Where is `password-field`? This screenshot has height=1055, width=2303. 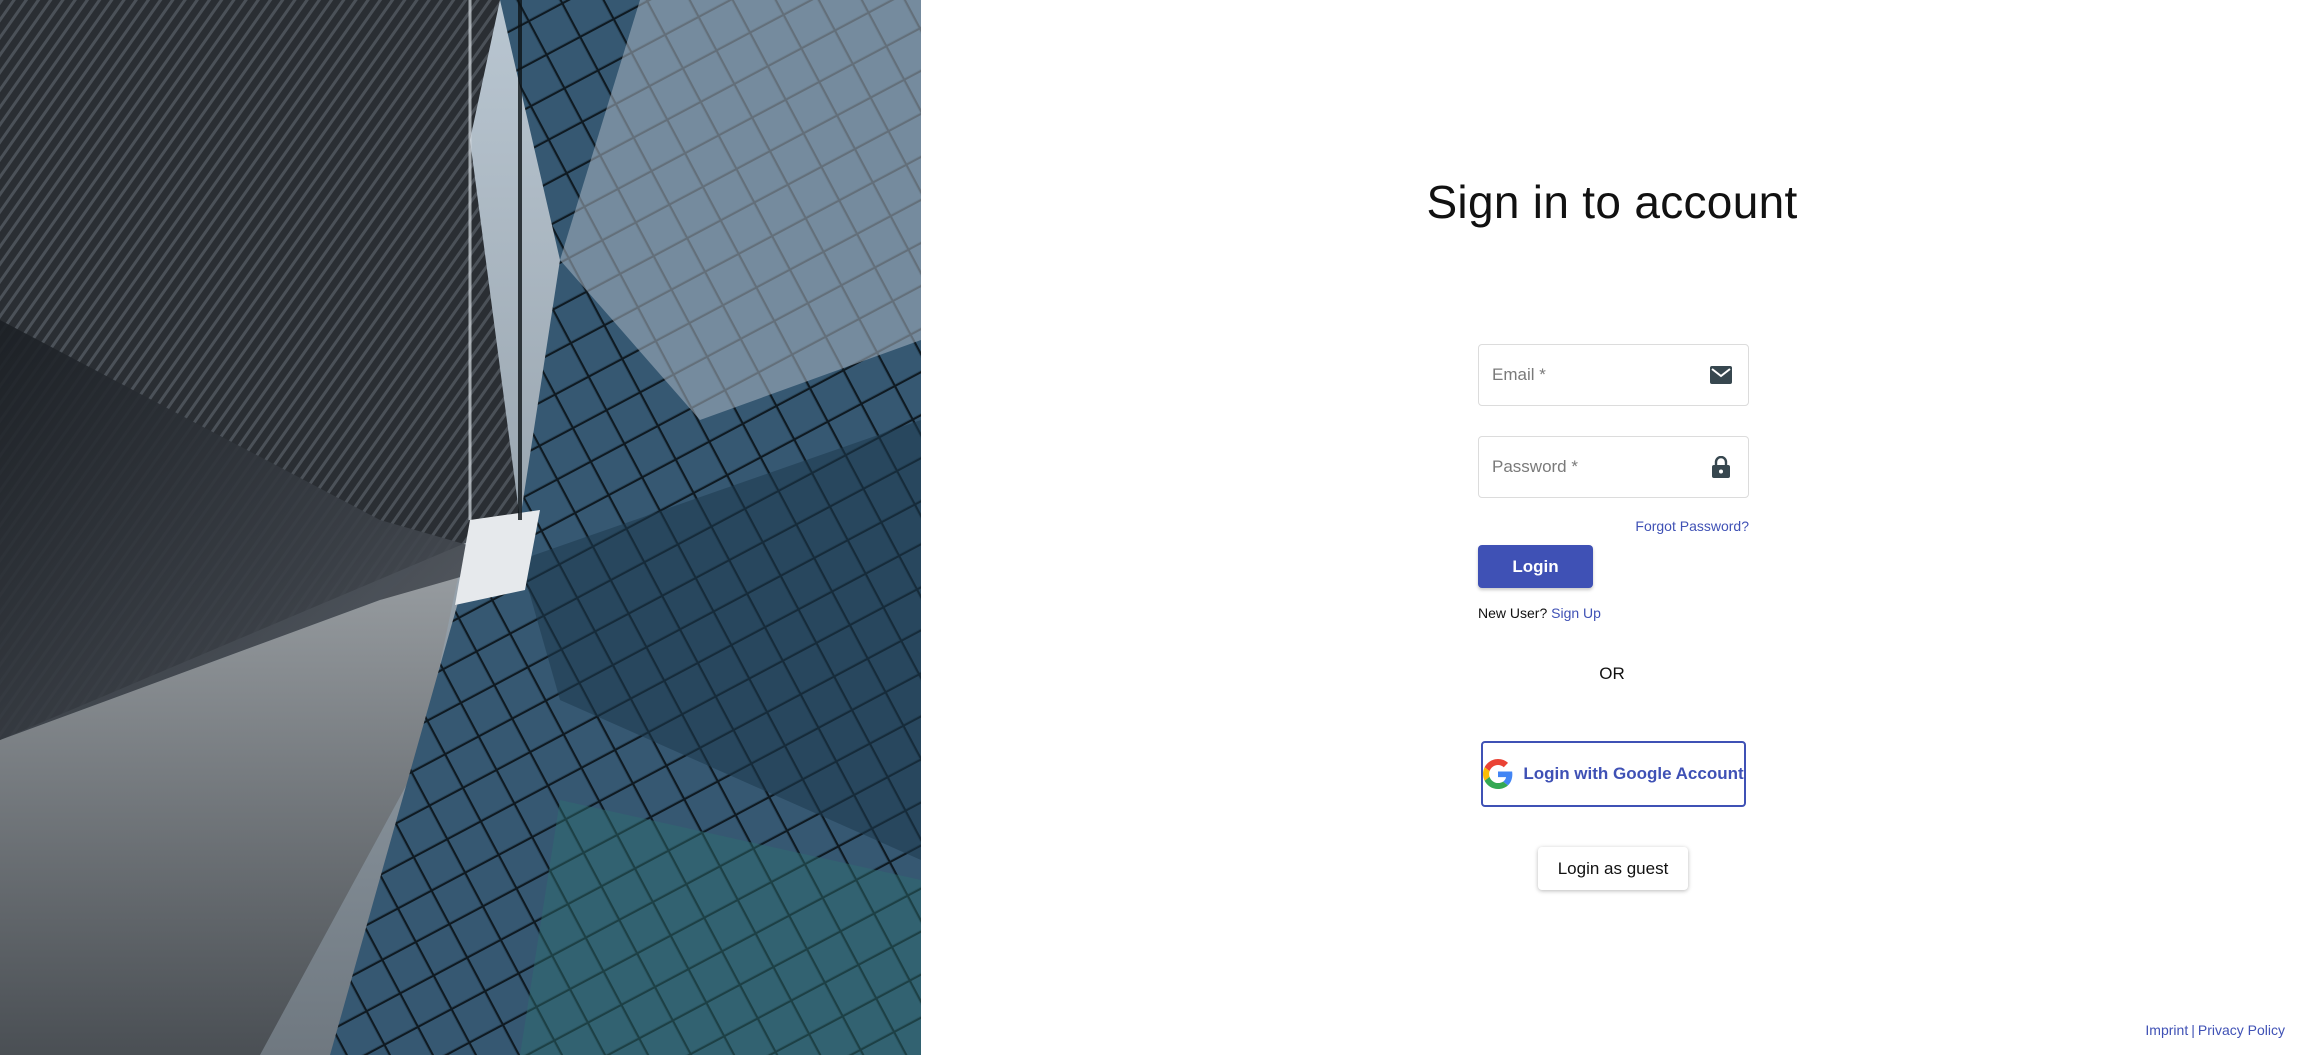 password-field is located at coordinates (1613, 467).